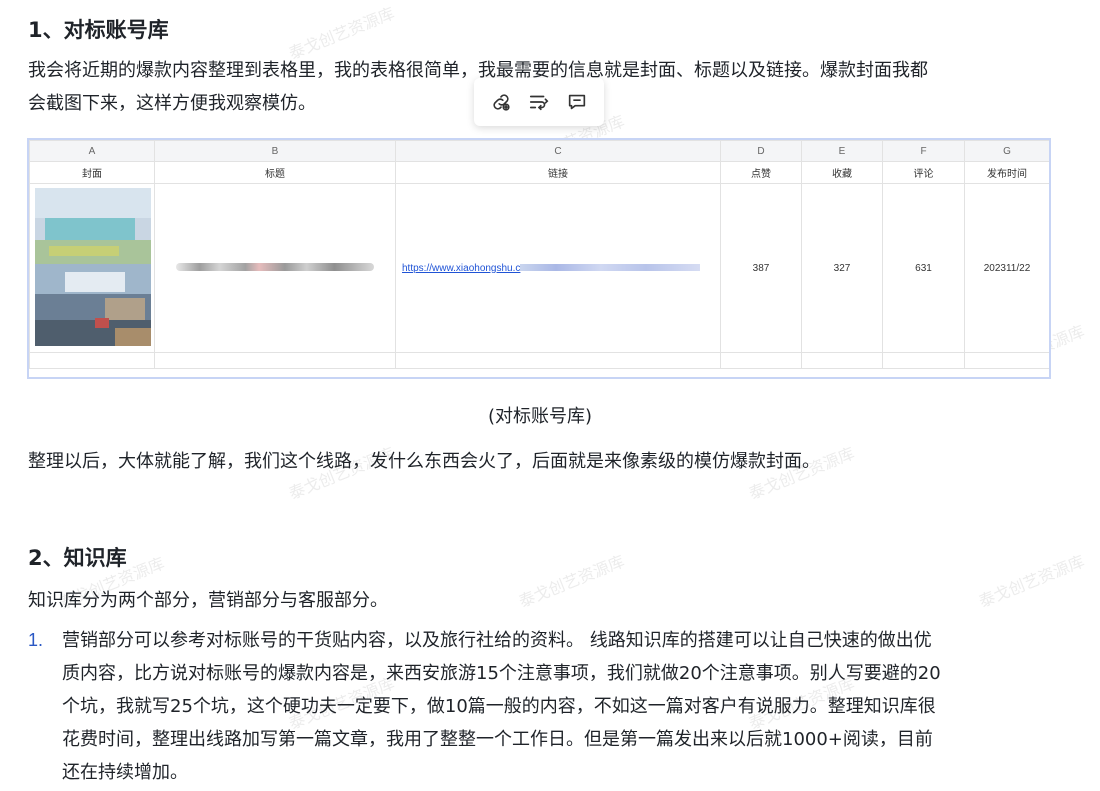 Image resolution: width=1100 pixels, height=791 pixels. I want to click on column-letter: F, so click(923, 151).